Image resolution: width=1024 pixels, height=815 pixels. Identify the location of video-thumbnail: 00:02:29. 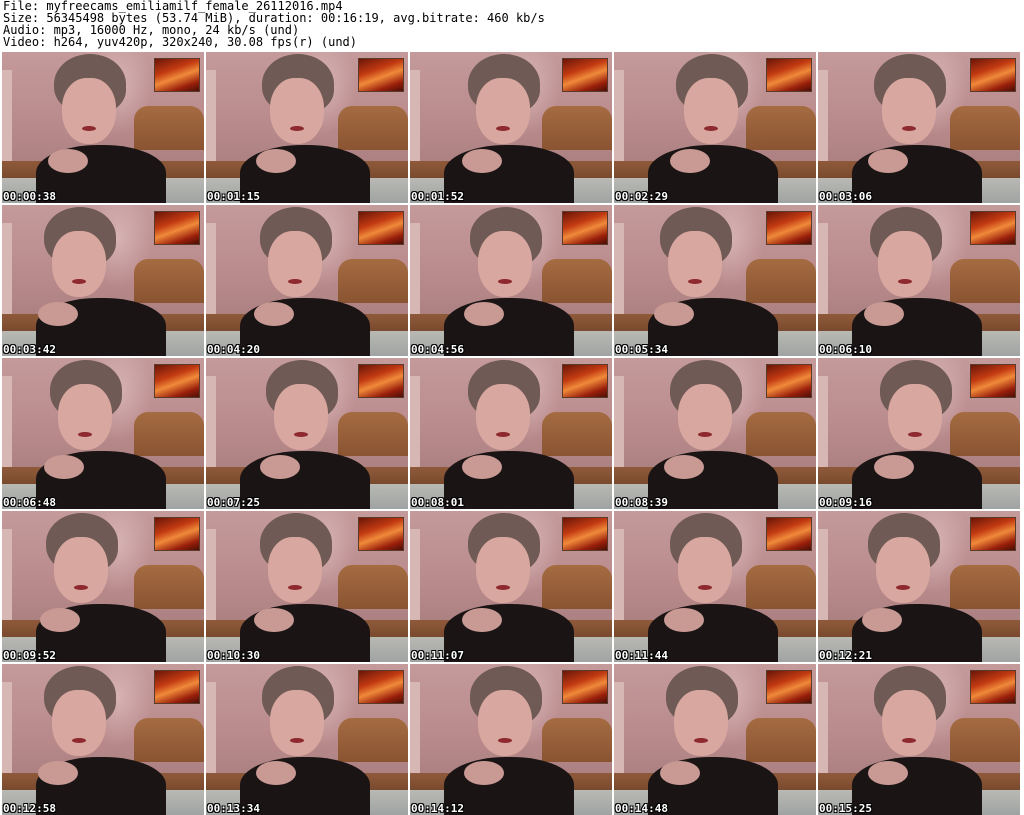
(715, 127).